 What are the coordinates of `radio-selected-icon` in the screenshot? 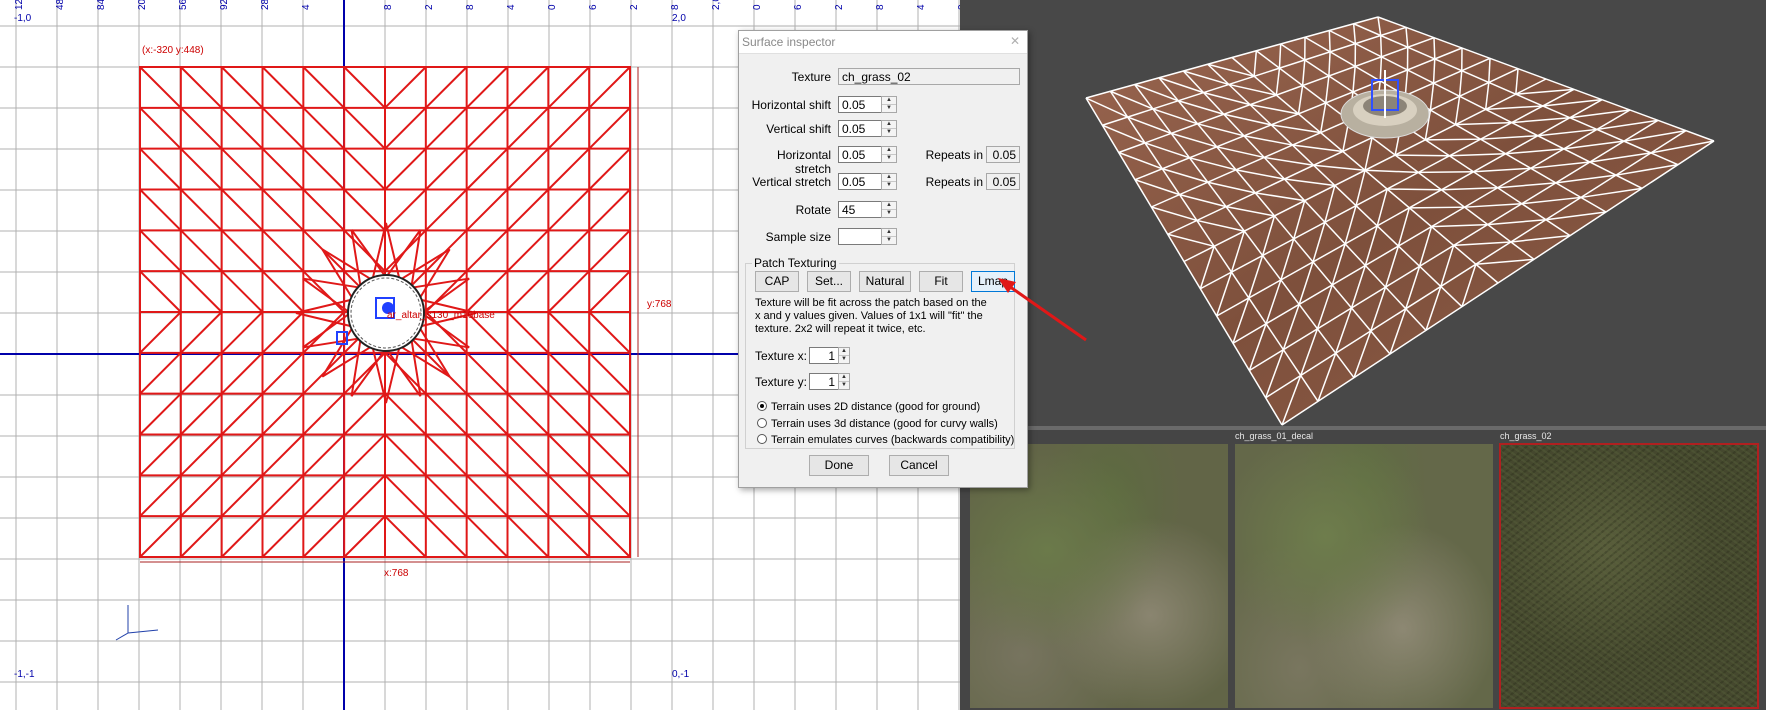 It's located at (762, 406).